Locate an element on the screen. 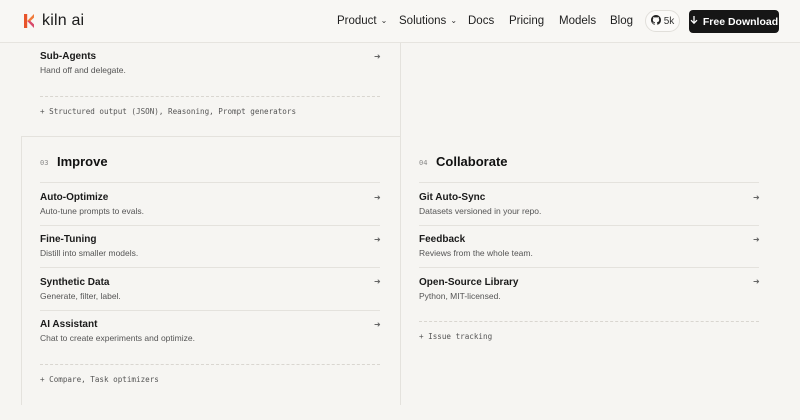 The height and width of the screenshot is (420, 800). feature-title: Open-Source Library is located at coordinates (469, 282).